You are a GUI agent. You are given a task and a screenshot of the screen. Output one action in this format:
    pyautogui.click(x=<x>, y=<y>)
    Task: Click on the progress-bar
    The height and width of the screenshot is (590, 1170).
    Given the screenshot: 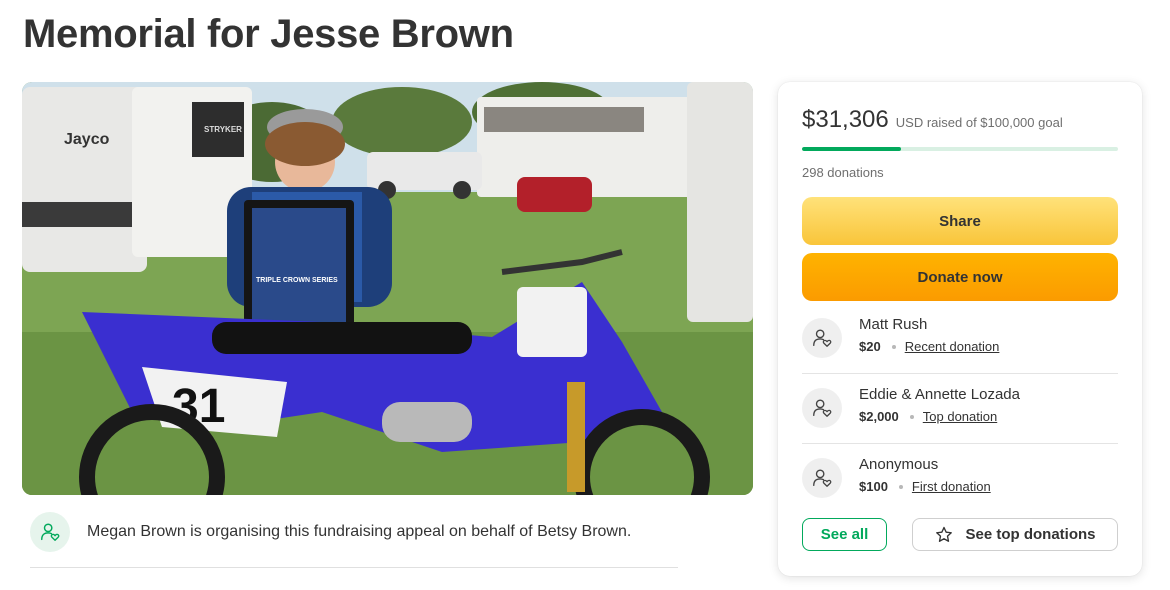 What is the action you would take?
    pyautogui.click(x=960, y=149)
    